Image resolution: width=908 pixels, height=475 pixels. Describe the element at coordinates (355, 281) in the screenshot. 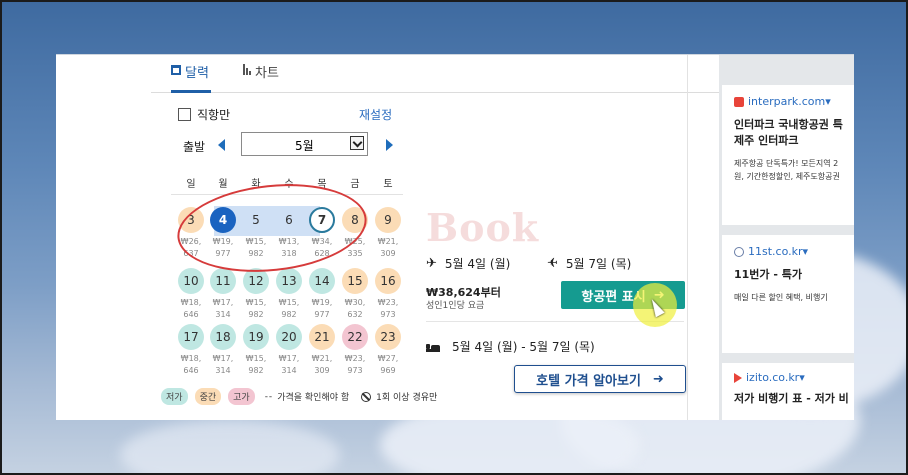

I see `calendar-day-number: 15` at that location.